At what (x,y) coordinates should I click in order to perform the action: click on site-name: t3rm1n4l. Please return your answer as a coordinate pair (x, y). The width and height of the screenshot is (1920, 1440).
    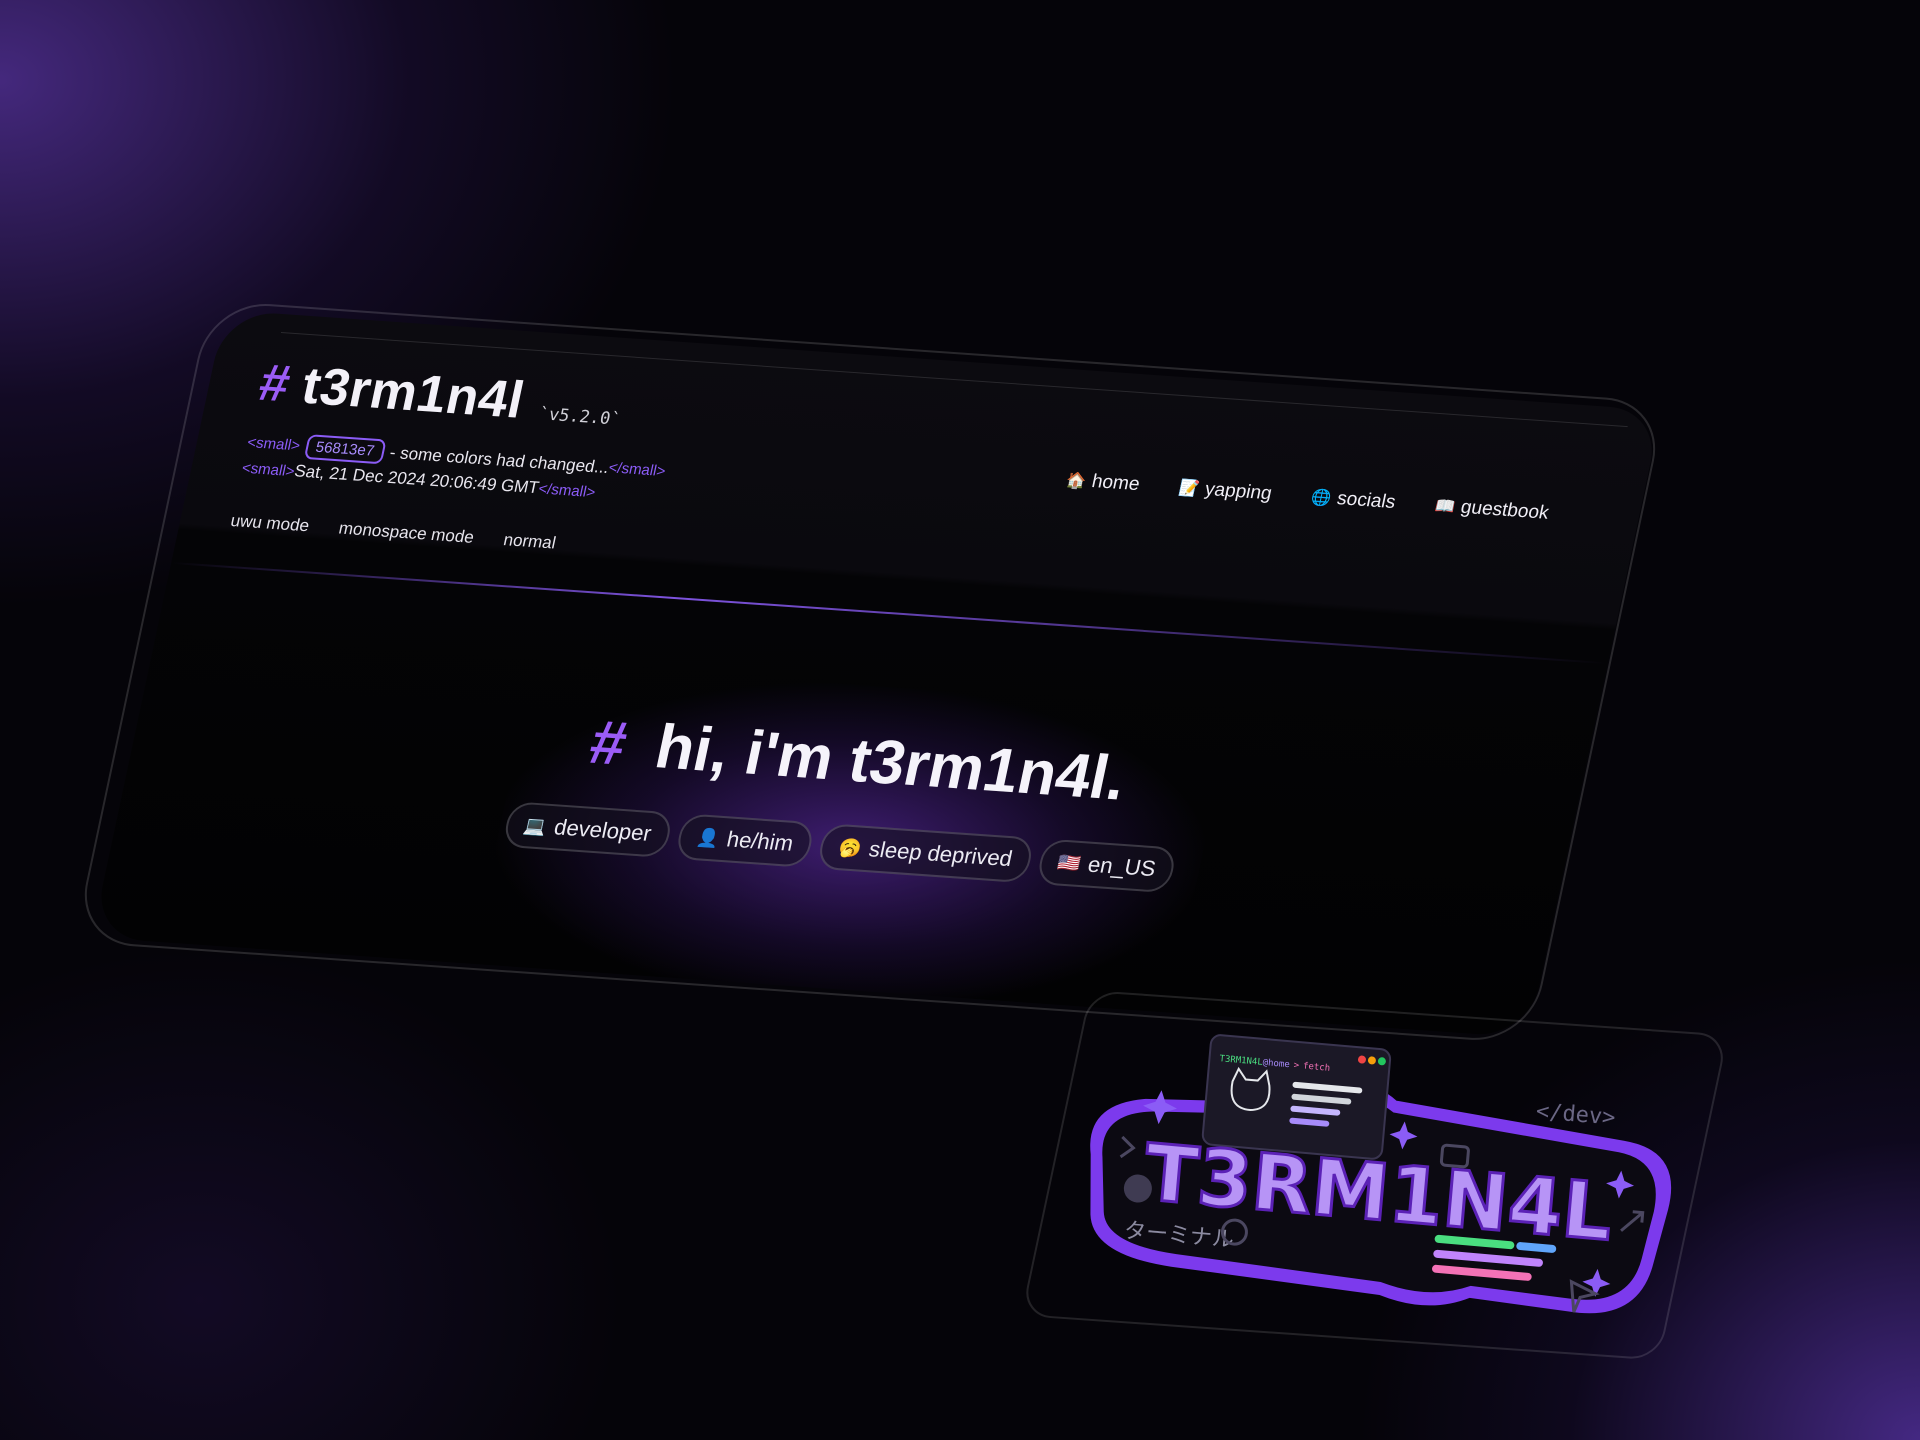
    Looking at the image, I should click on (413, 393).